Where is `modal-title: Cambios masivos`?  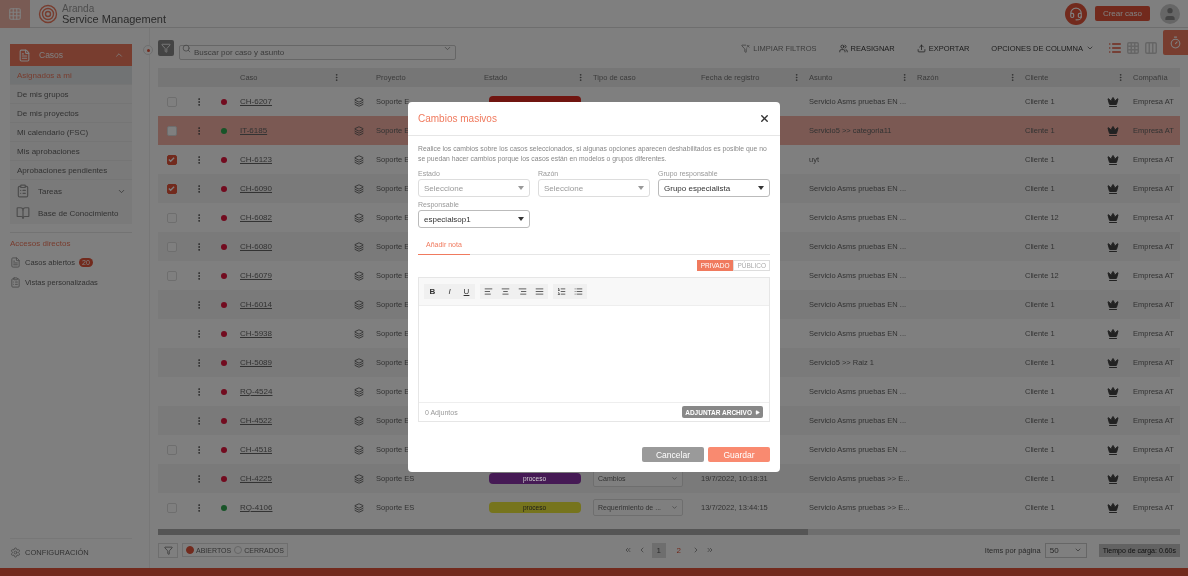 modal-title: Cambios masivos is located at coordinates (457, 118).